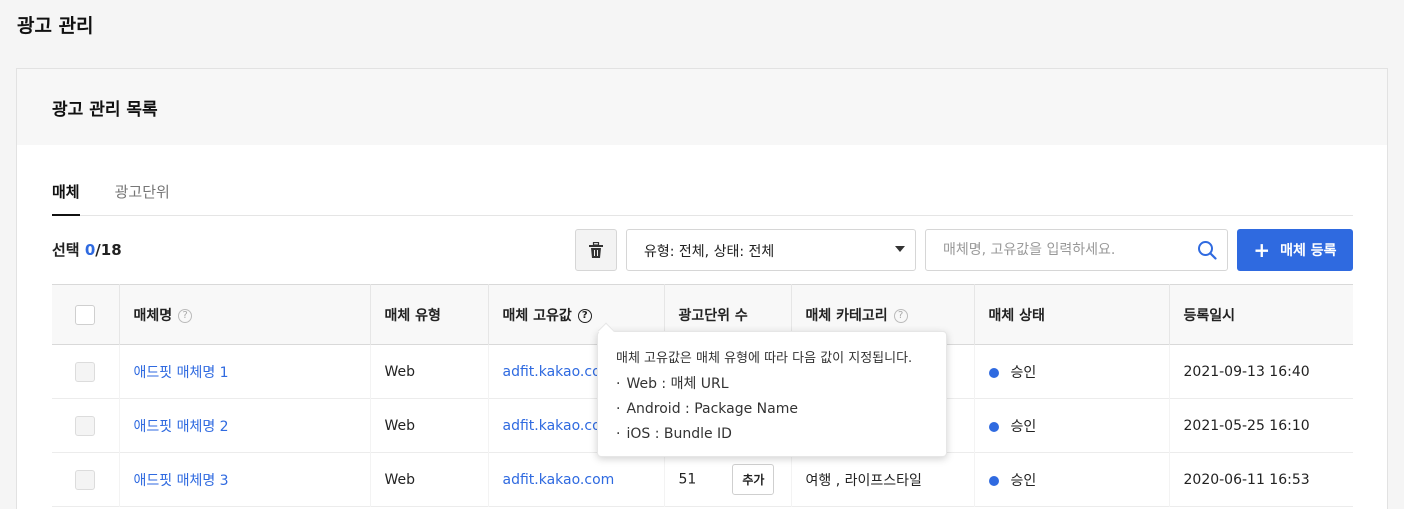  What do you see at coordinates (764, 358) in the screenshot?
I see `tooltip-title: 매체 고유값은 매체 유형에 따라 다음 값이 지정됩니다.` at bounding box center [764, 358].